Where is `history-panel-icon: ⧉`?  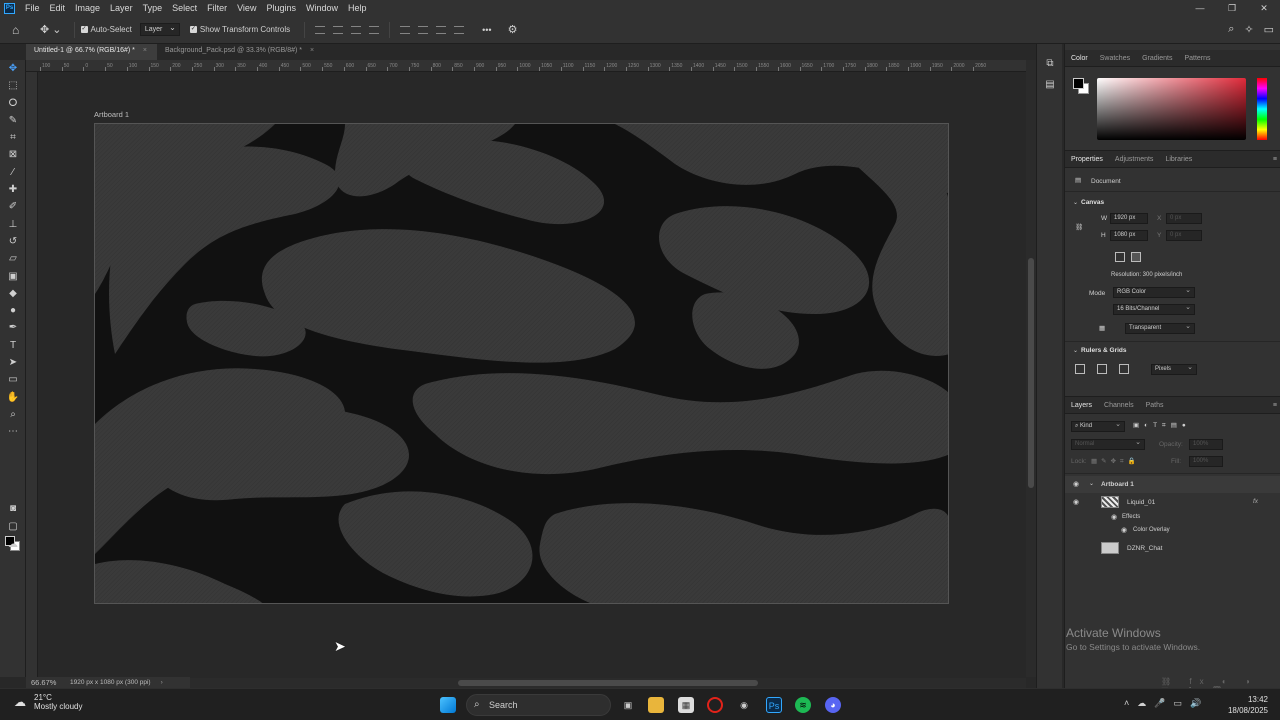 history-panel-icon: ⧉ is located at coordinates (1050, 63).